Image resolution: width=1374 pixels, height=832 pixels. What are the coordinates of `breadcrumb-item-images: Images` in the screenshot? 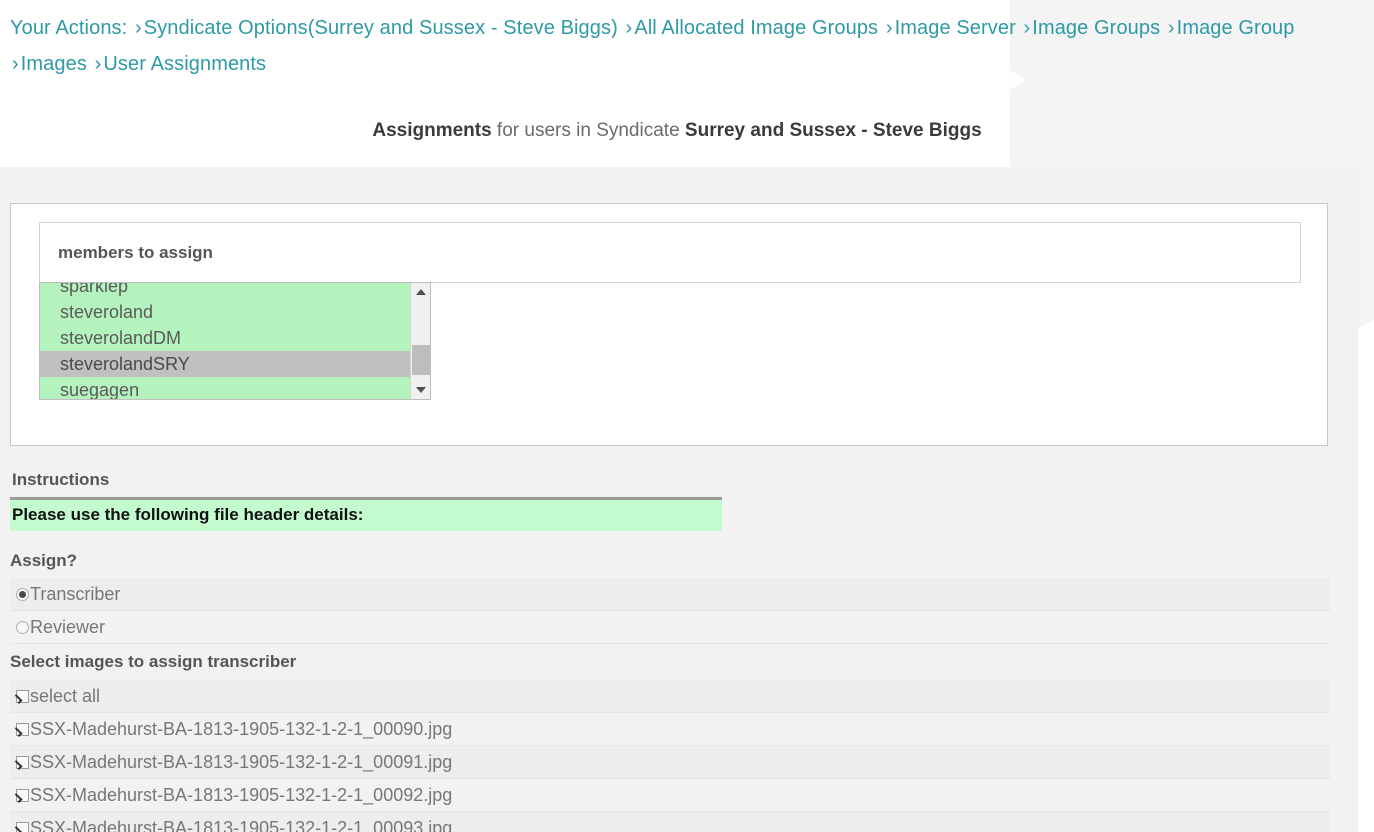 It's located at (54, 64).